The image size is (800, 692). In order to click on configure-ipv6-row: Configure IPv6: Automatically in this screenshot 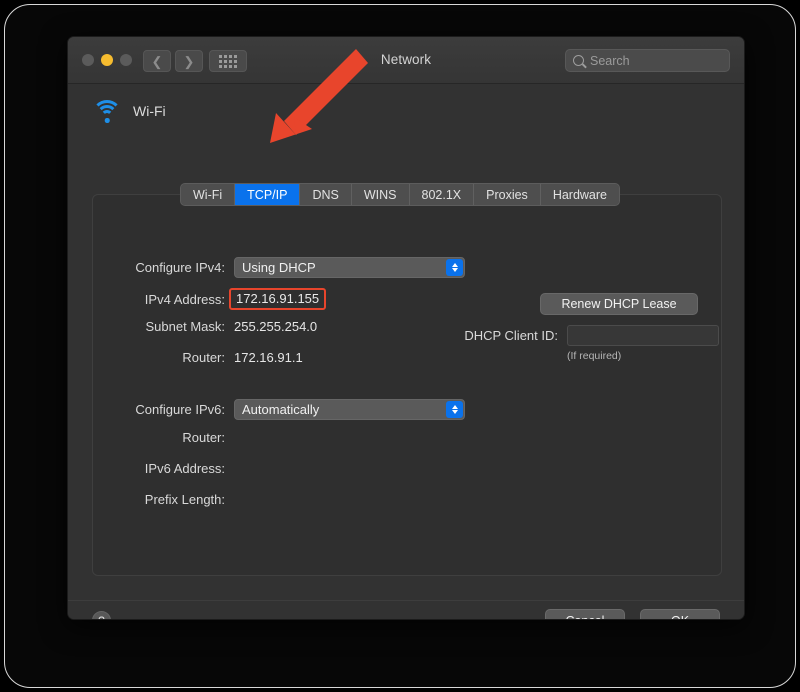, I will do `click(289, 409)`.